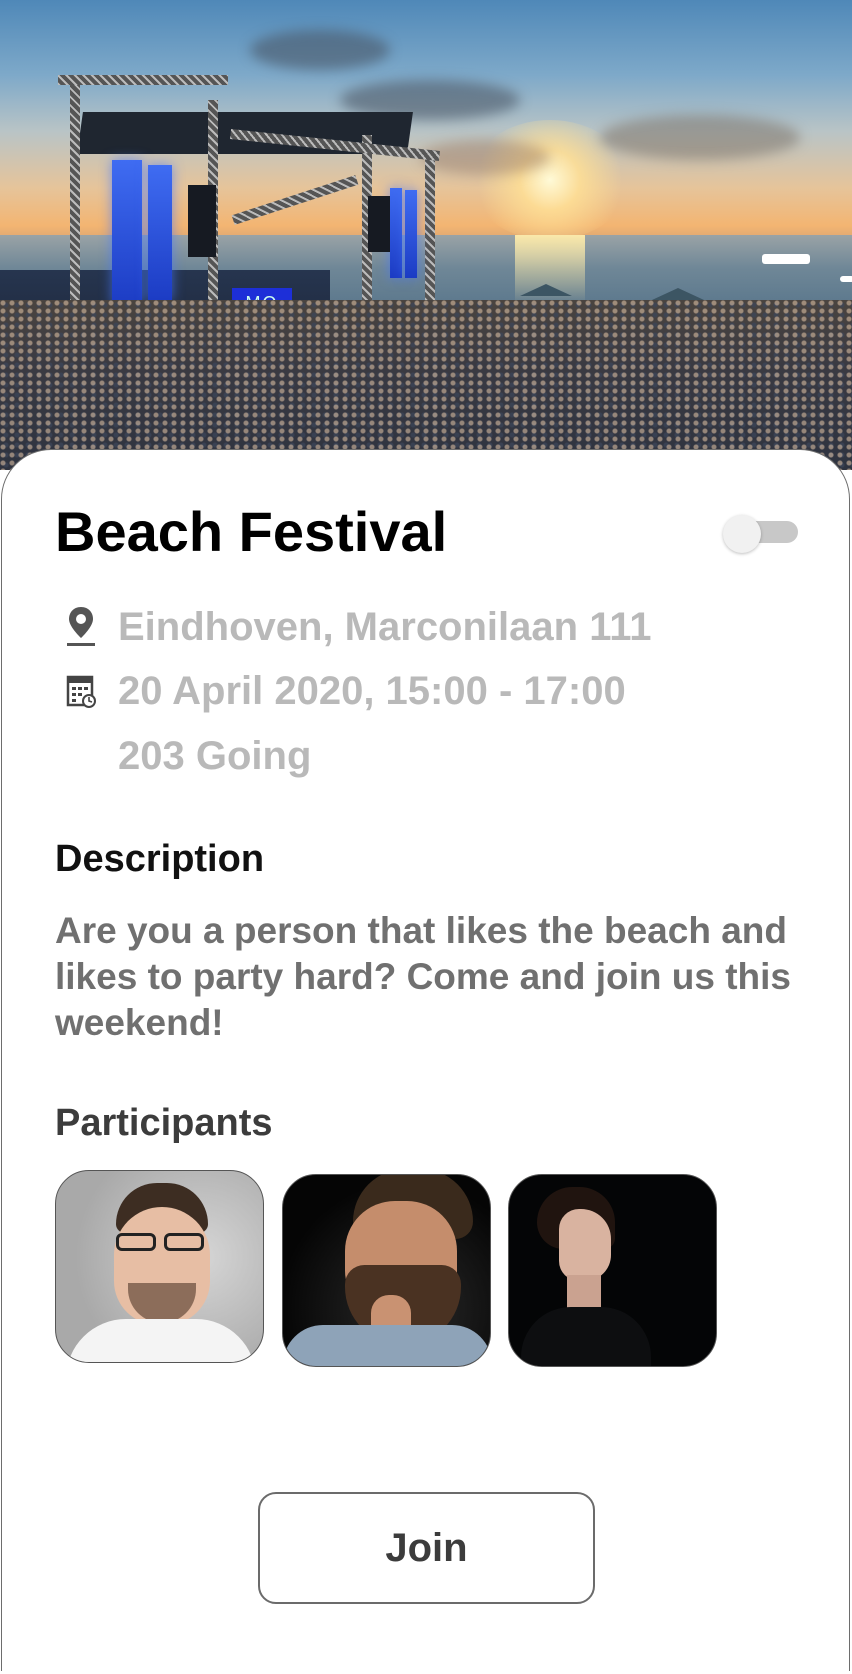 This screenshot has width=852, height=1674. What do you see at coordinates (164, 1123) in the screenshot?
I see `participants-heading: Participants` at bounding box center [164, 1123].